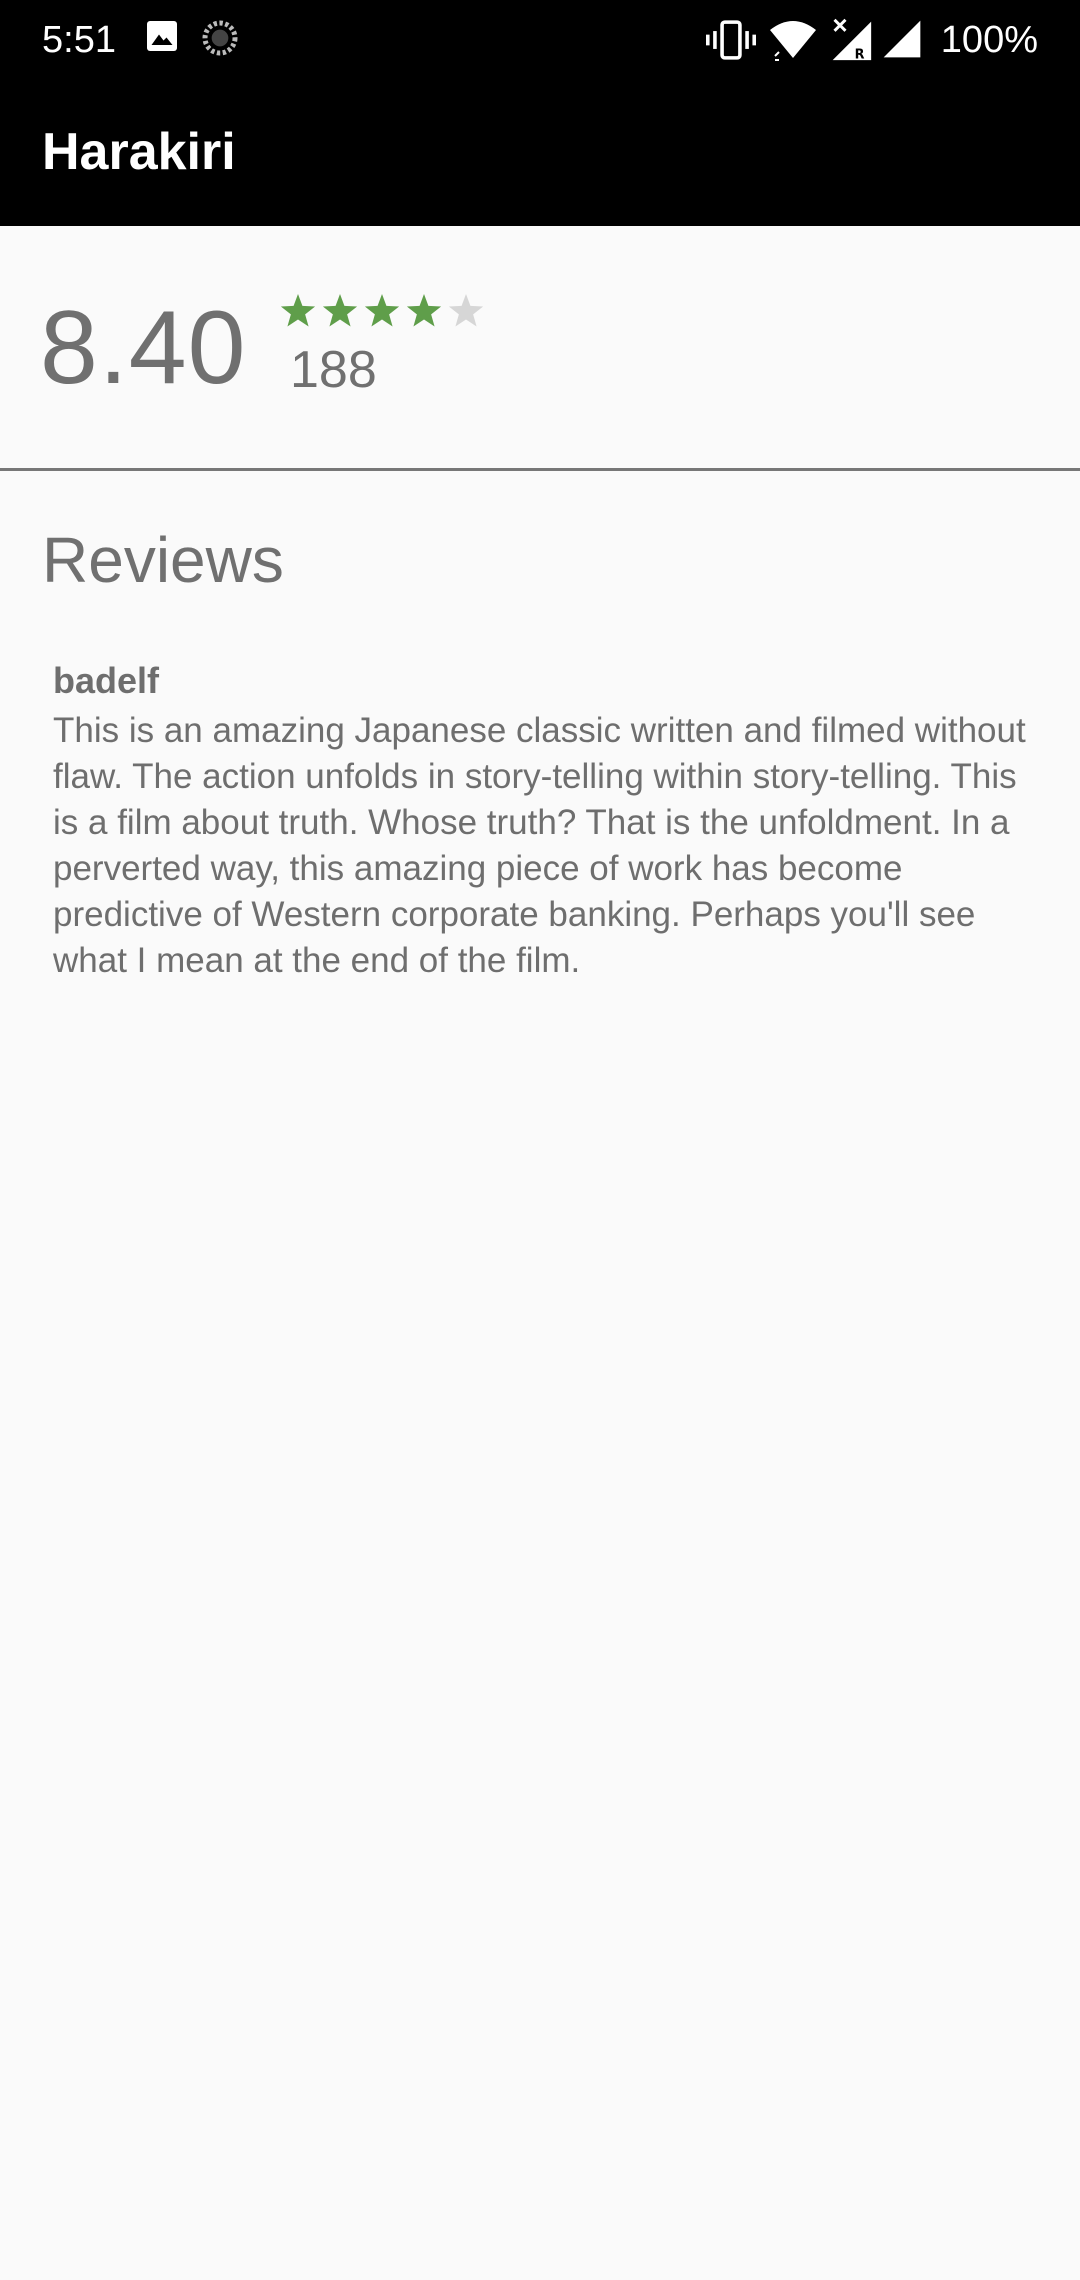  I want to click on reviews-heading: Reviews, so click(163, 560).